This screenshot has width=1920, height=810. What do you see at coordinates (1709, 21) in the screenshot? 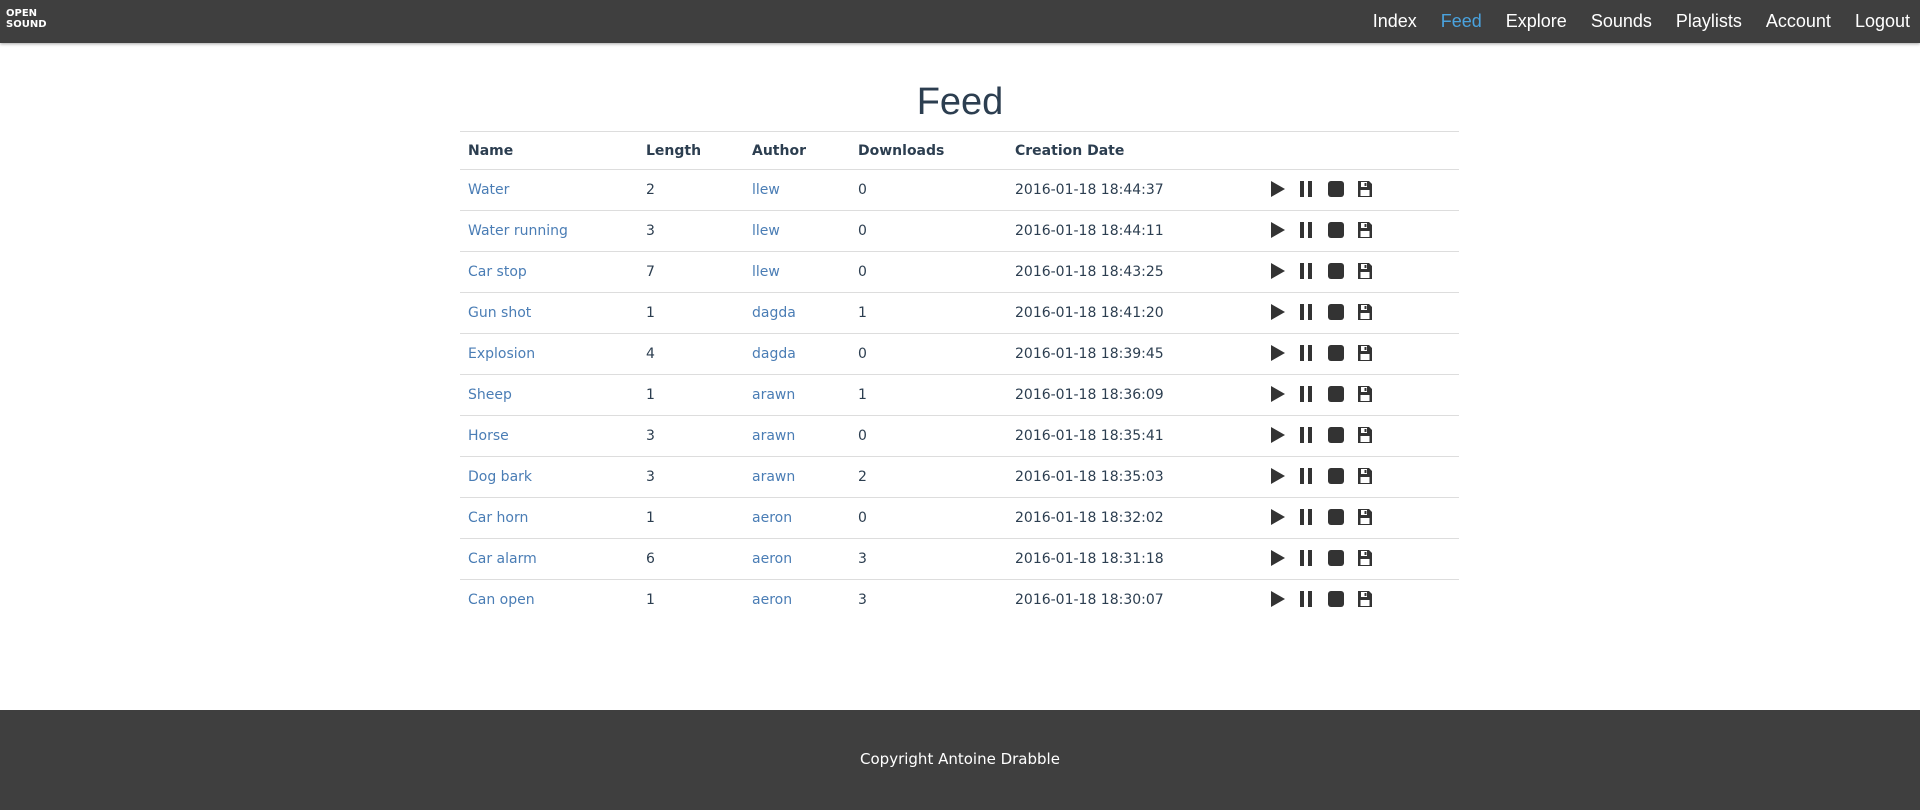
I see `nav-playlists: Playlists` at bounding box center [1709, 21].